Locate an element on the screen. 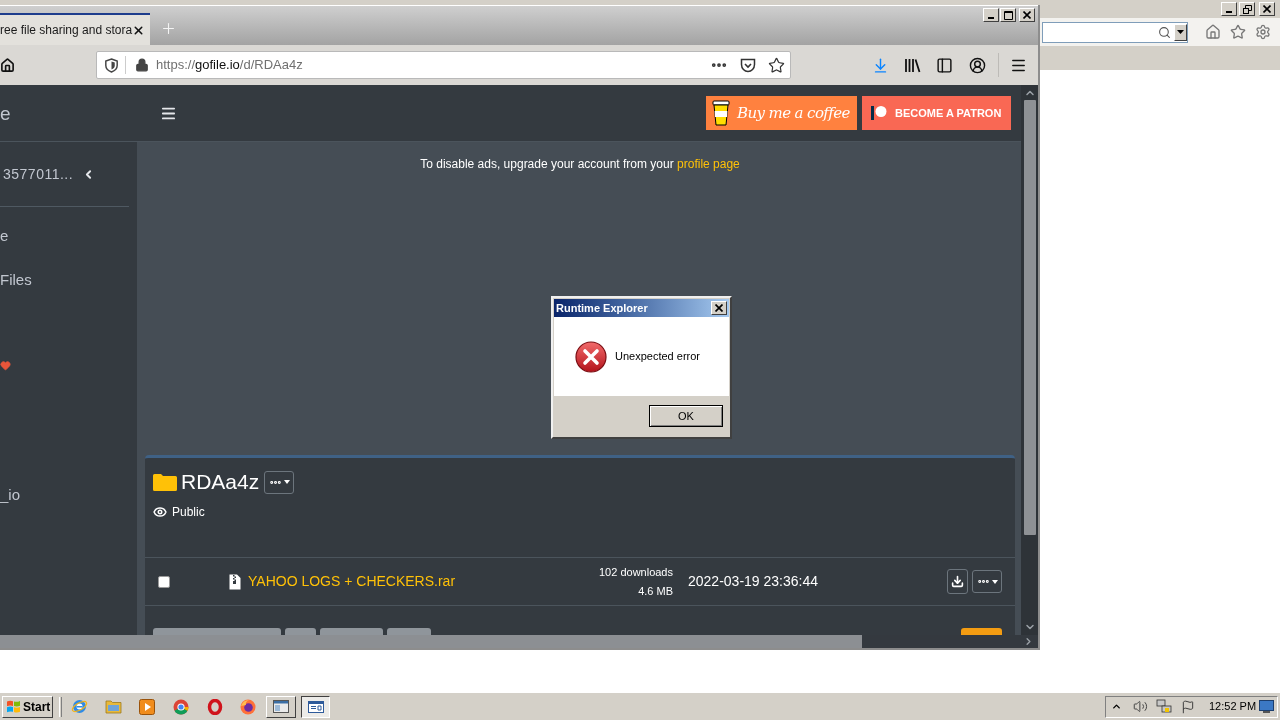 This screenshot has width=1280, height=720. start-button: Start is located at coordinates (27, 706).